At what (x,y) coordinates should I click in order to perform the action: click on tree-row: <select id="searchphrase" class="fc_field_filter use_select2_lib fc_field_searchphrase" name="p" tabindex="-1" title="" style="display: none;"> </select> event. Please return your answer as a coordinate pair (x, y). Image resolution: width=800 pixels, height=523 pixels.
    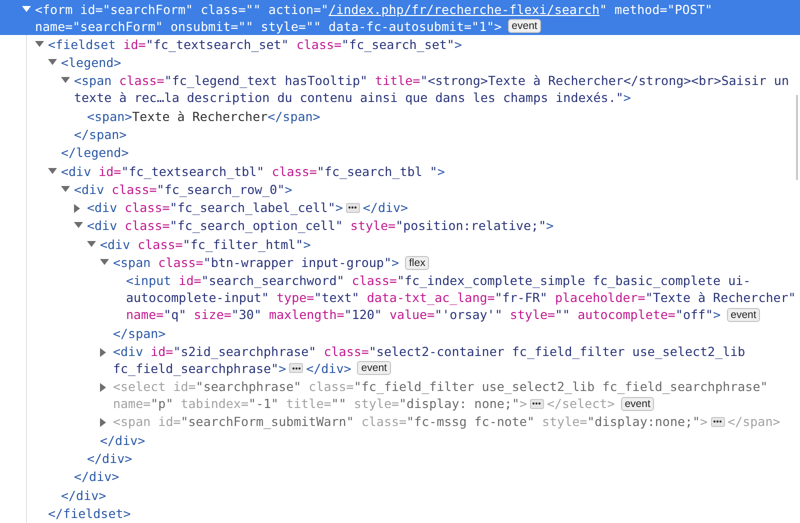
    Looking at the image, I should click on (400, 395).